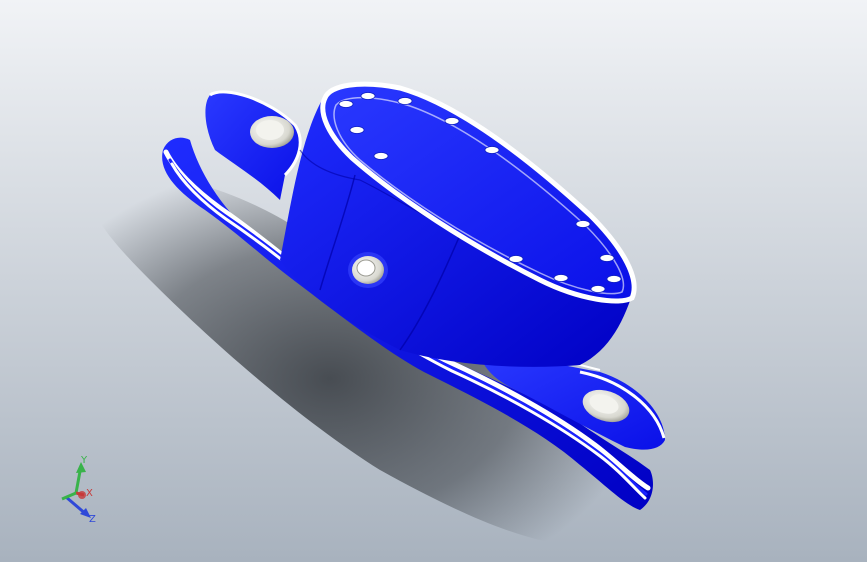  Describe the element at coordinates (82, 495) in the screenshot. I see `x-axis-dot-icon` at that location.